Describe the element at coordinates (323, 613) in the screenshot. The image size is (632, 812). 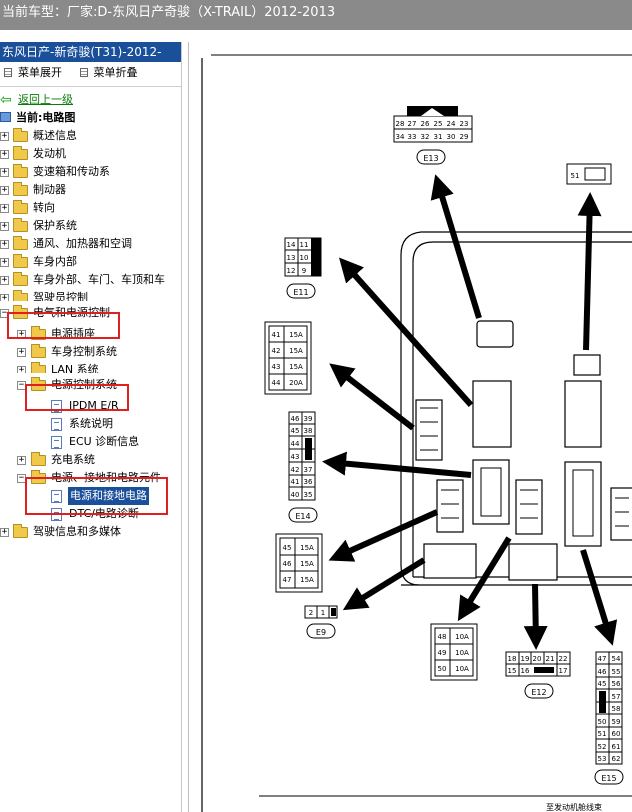
I see `pin-label: 1` at that location.